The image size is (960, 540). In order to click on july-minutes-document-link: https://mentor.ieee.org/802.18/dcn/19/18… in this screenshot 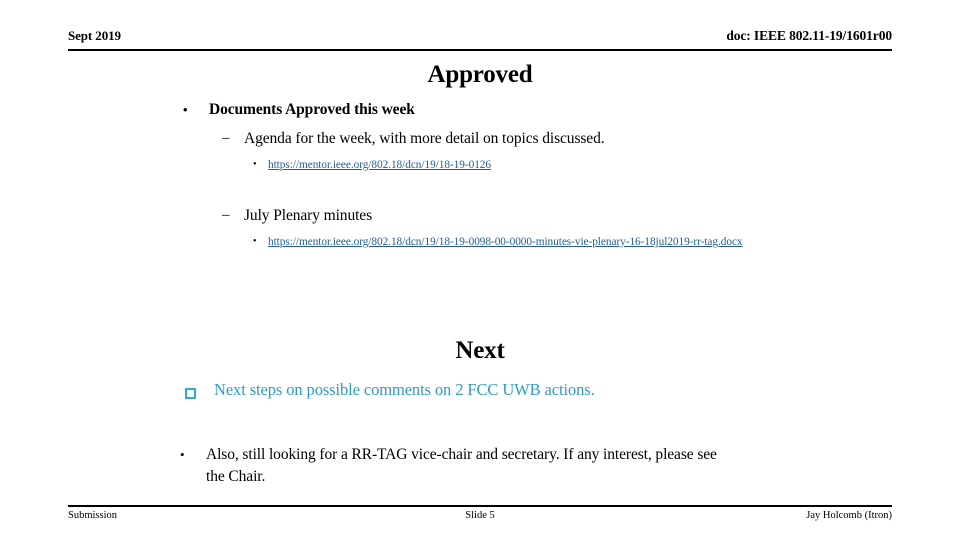, I will do `click(505, 242)`.